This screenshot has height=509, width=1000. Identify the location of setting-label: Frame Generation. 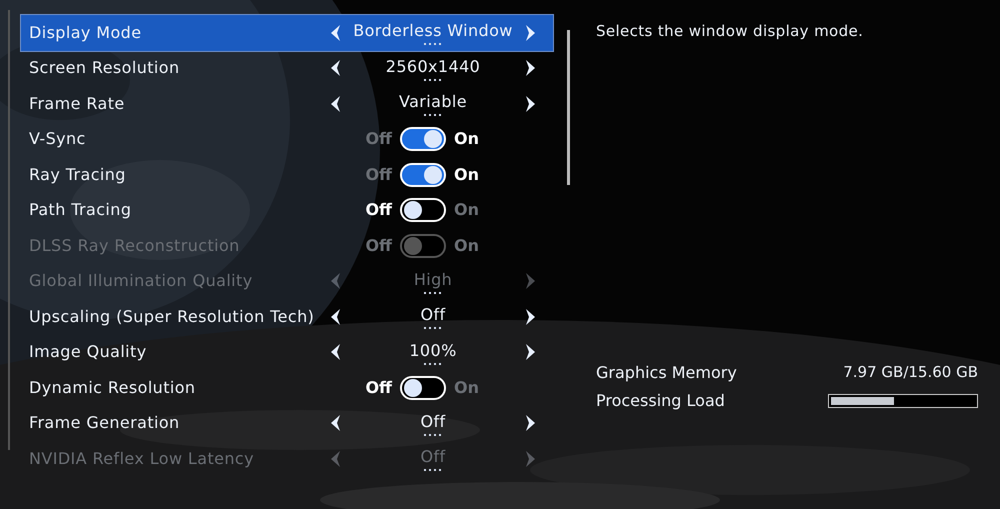
(105, 423).